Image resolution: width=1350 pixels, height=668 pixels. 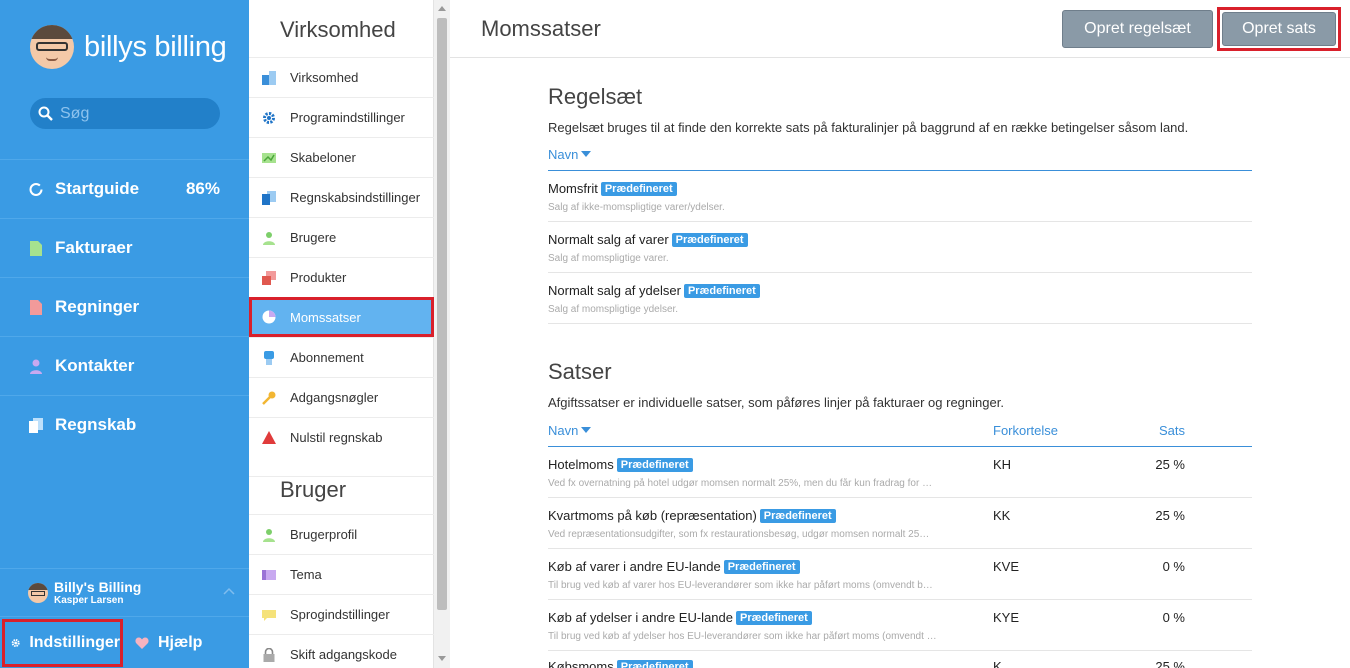 I want to click on heart-icon, so click(x=142, y=643).